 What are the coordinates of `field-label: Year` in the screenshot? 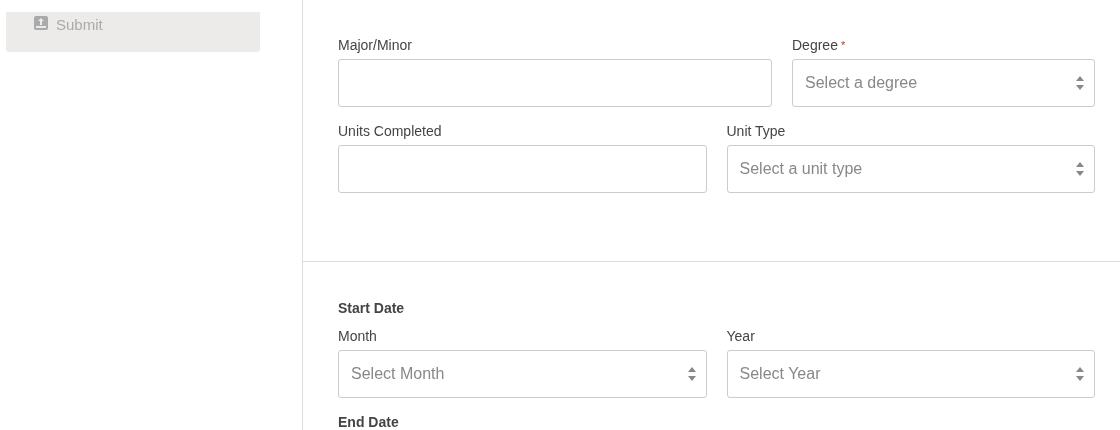 It's located at (741, 336).